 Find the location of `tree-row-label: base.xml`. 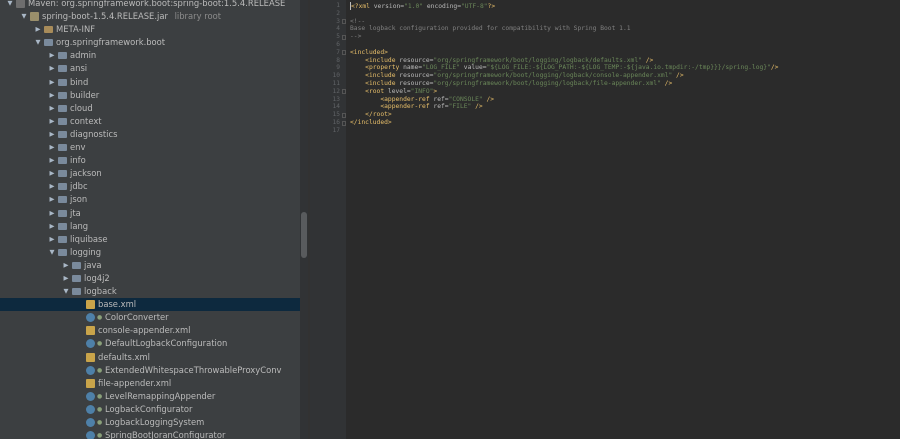

tree-row-label: base.xml is located at coordinates (117, 304).